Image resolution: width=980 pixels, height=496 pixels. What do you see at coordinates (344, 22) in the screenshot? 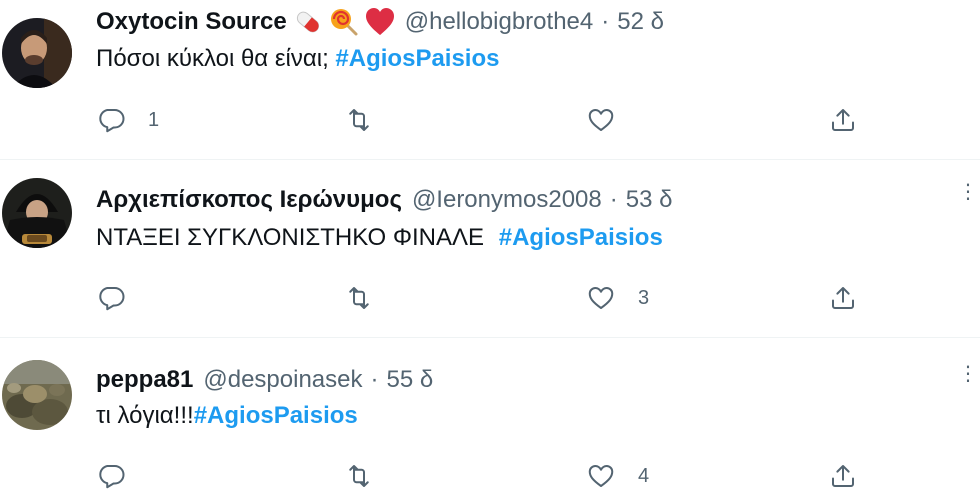
I see `lollipop-emoji` at bounding box center [344, 22].